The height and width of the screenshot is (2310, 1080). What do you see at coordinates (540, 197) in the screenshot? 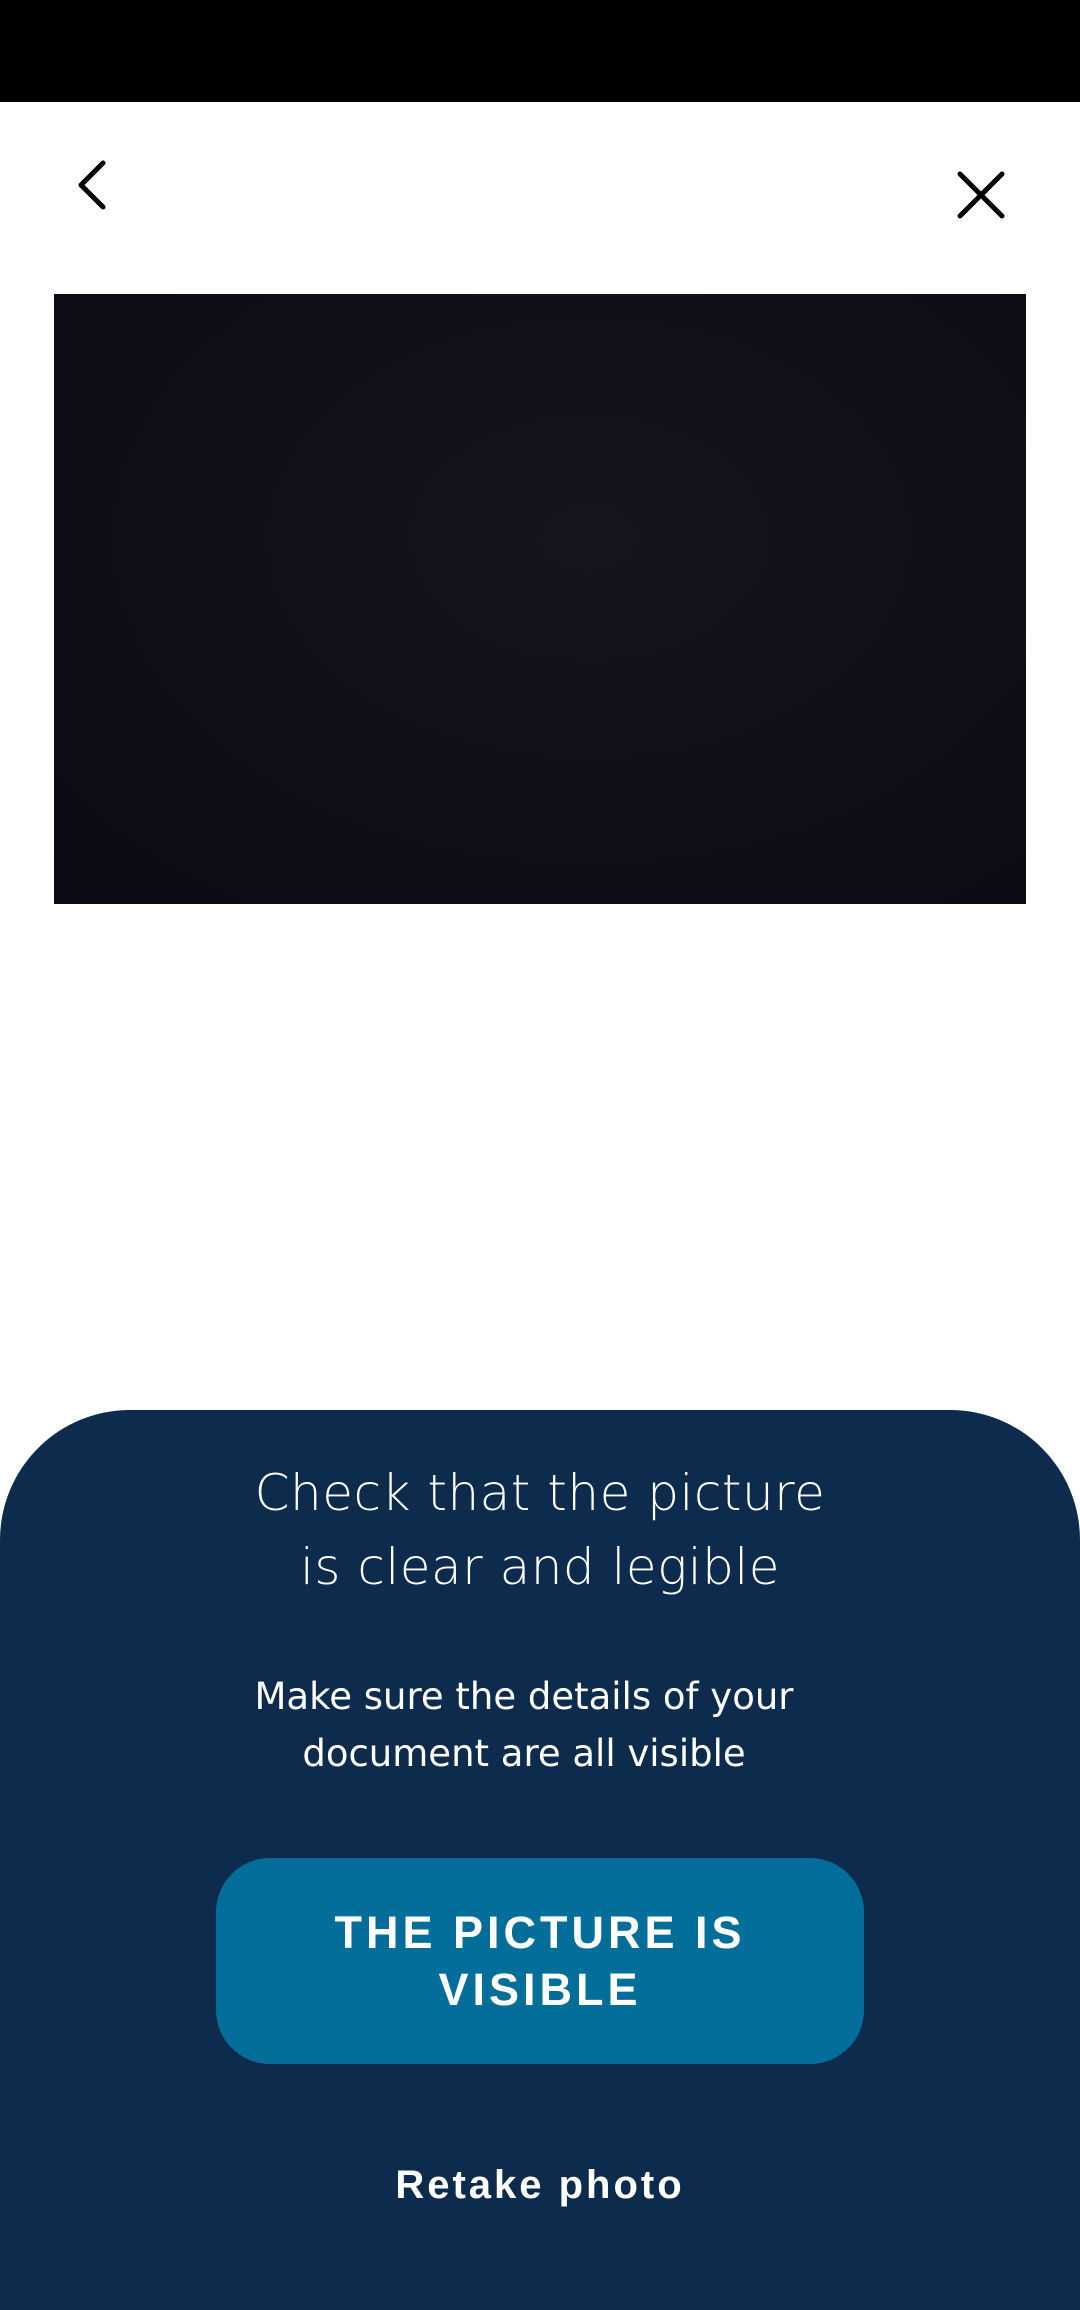
I see `top-navigation` at bounding box center [540, 197].